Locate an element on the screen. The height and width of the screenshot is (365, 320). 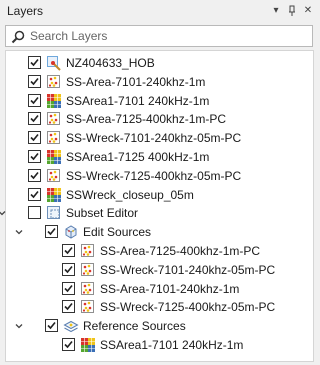
layer-row: SS-Area-7125-400khz-1m-PC is located at coordinates (159, 119).